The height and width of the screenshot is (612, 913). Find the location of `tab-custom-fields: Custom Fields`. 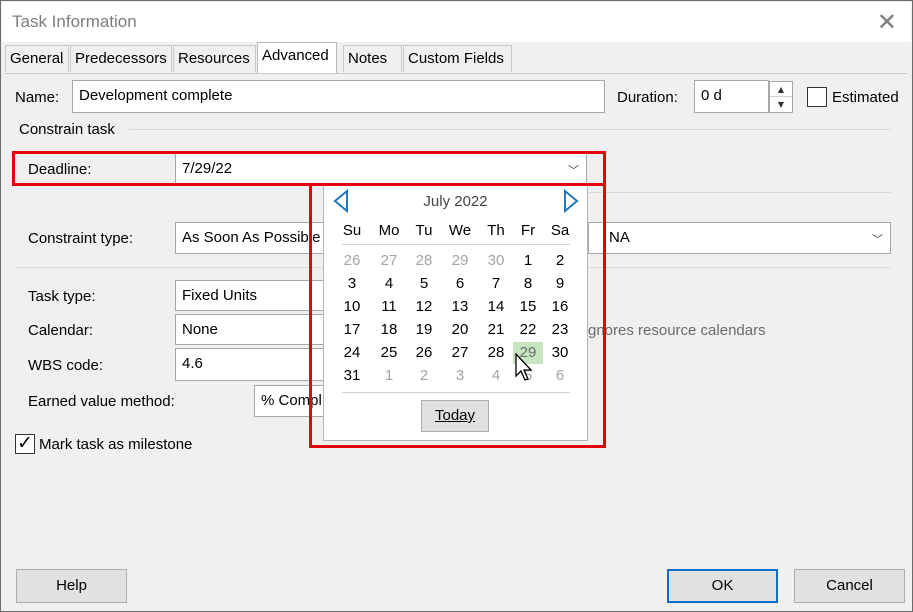

tab-custom-fields: Custom Fields is located at coordinates (457, 58).